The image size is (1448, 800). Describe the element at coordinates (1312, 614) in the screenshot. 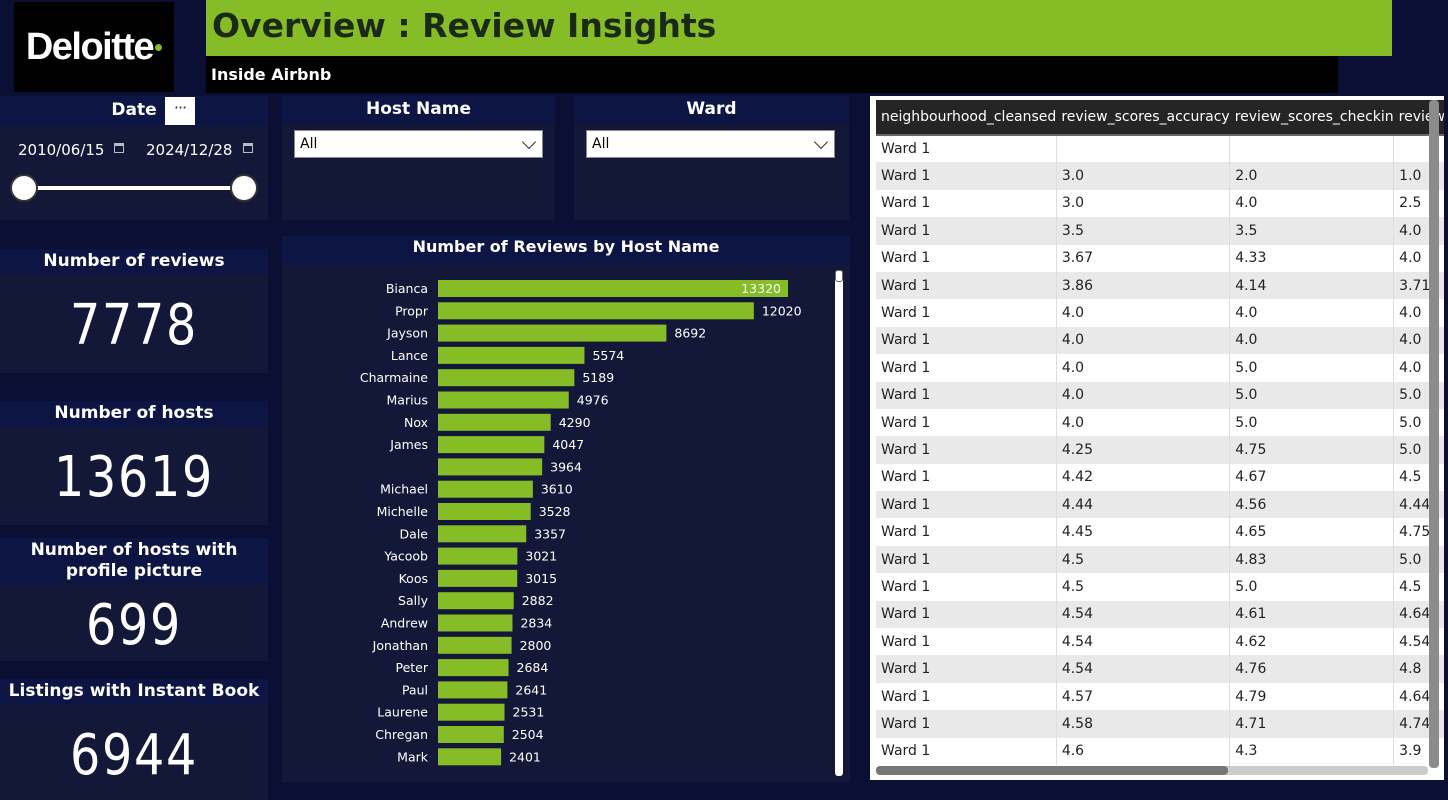

I see `table-cell: 4.61` at that location.